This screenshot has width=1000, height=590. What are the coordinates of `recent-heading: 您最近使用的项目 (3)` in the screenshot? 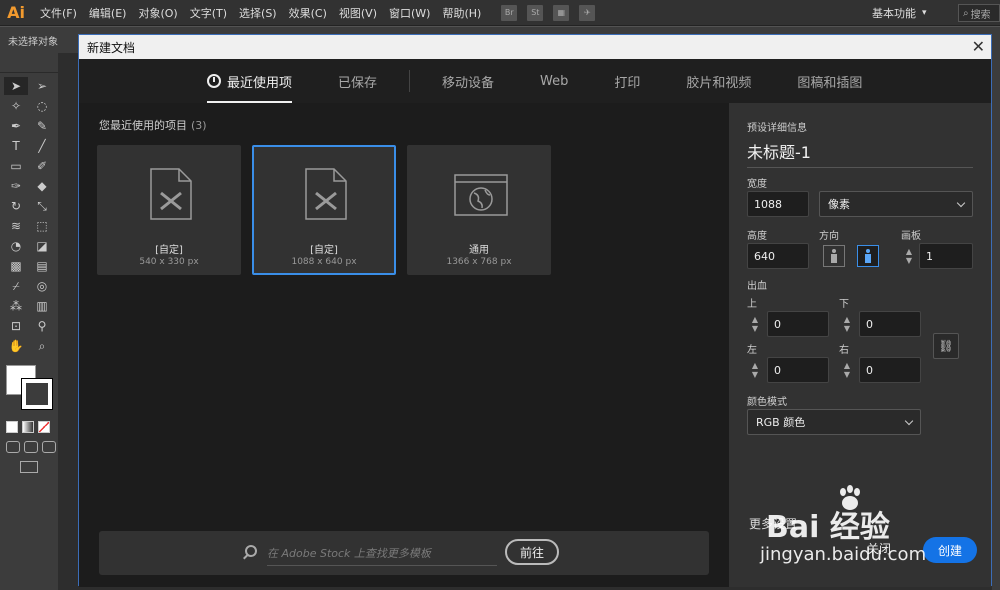 It's located at (153, 125).